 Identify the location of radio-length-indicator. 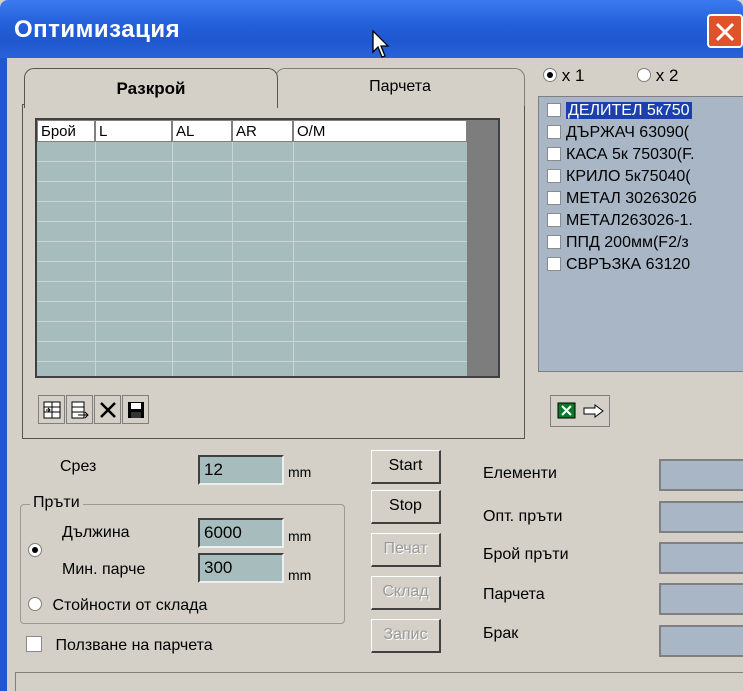
(35, 550).